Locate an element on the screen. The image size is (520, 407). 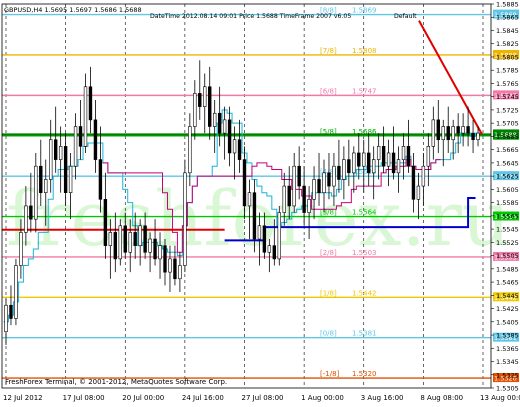
level-value: 1.5503 is located at coordinates (364, 253).